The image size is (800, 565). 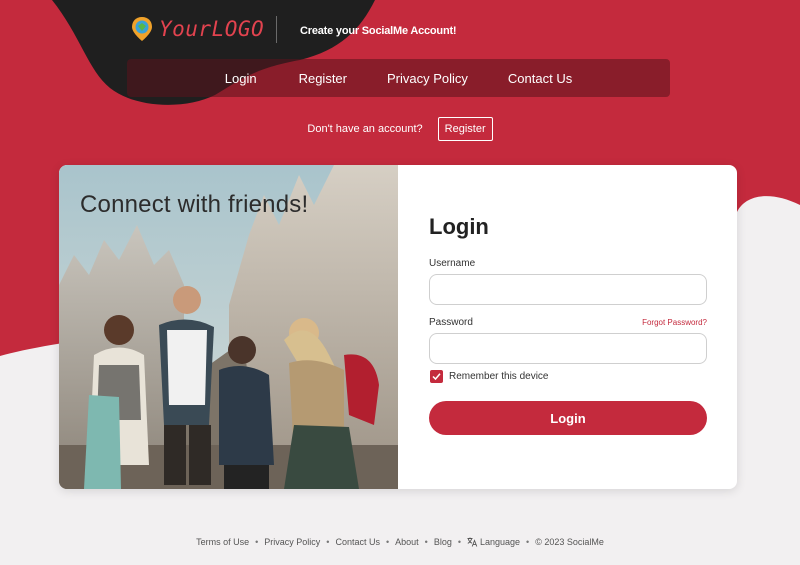 What do you see at coordinates (222, 542) in the screenshot?
I see `footer-terms-link: Terms of Use` at bounding box center [222, 542].